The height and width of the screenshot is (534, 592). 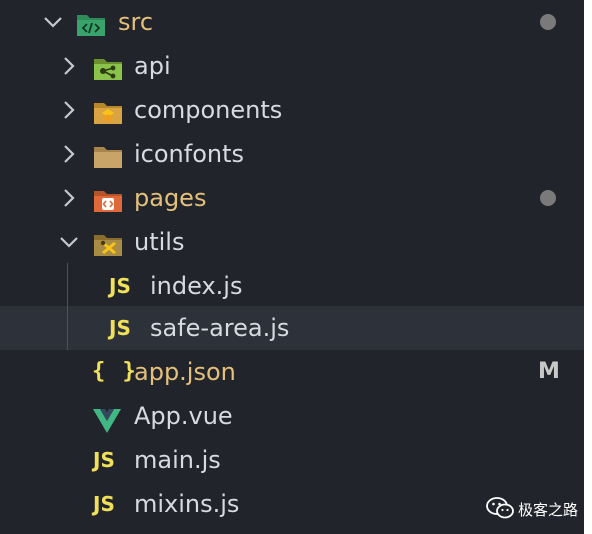 What do you see at coordinates (208, 110) in the screenshot?
I see `tree-item-label: components` at bounding box center [208, 110].